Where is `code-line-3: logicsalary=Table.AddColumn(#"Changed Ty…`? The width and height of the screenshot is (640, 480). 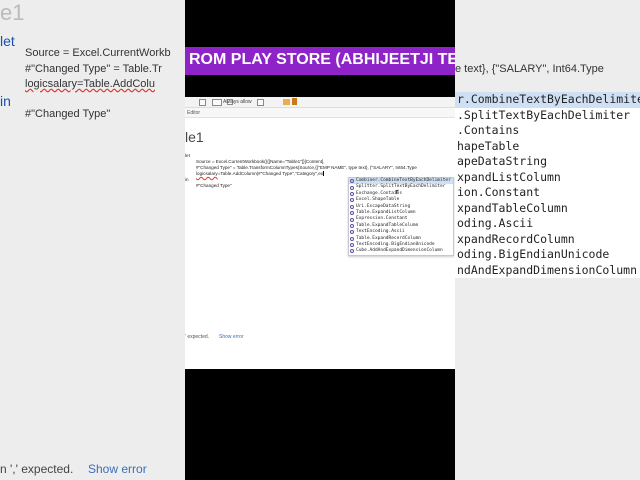
code-line-3: logicsalary=Table.AddColumn(#"Changed Ty… is located at coordinates (260, 174).